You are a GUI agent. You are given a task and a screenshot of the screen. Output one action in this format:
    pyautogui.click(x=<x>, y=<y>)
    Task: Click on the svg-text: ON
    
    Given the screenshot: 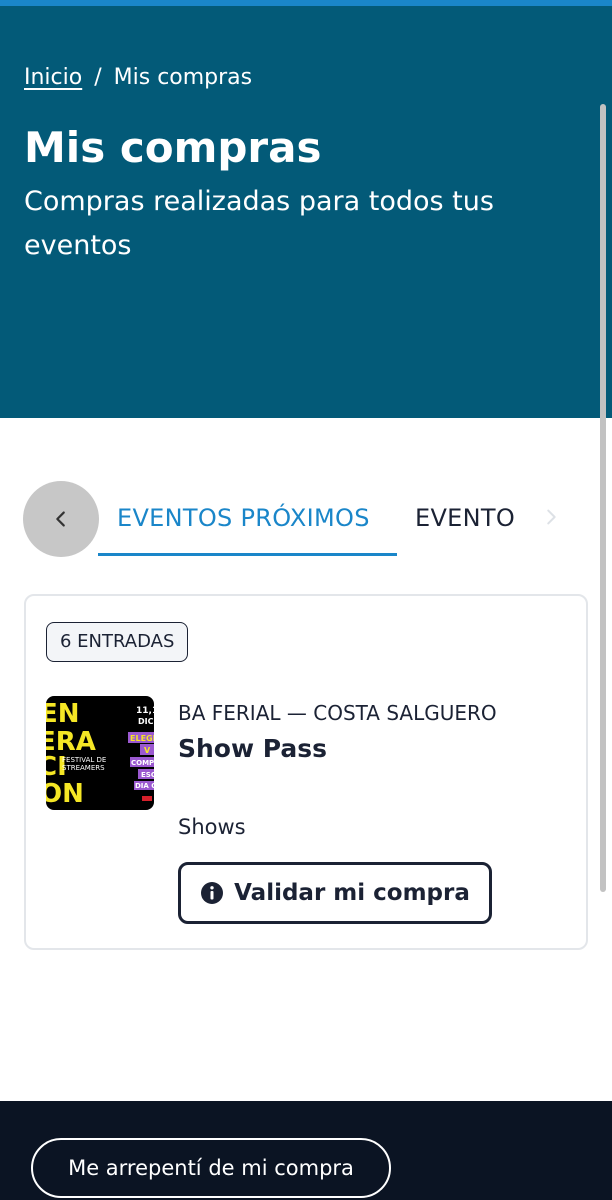 What is the action you would take?
    pyautogui.click(x=65, y=794)
    